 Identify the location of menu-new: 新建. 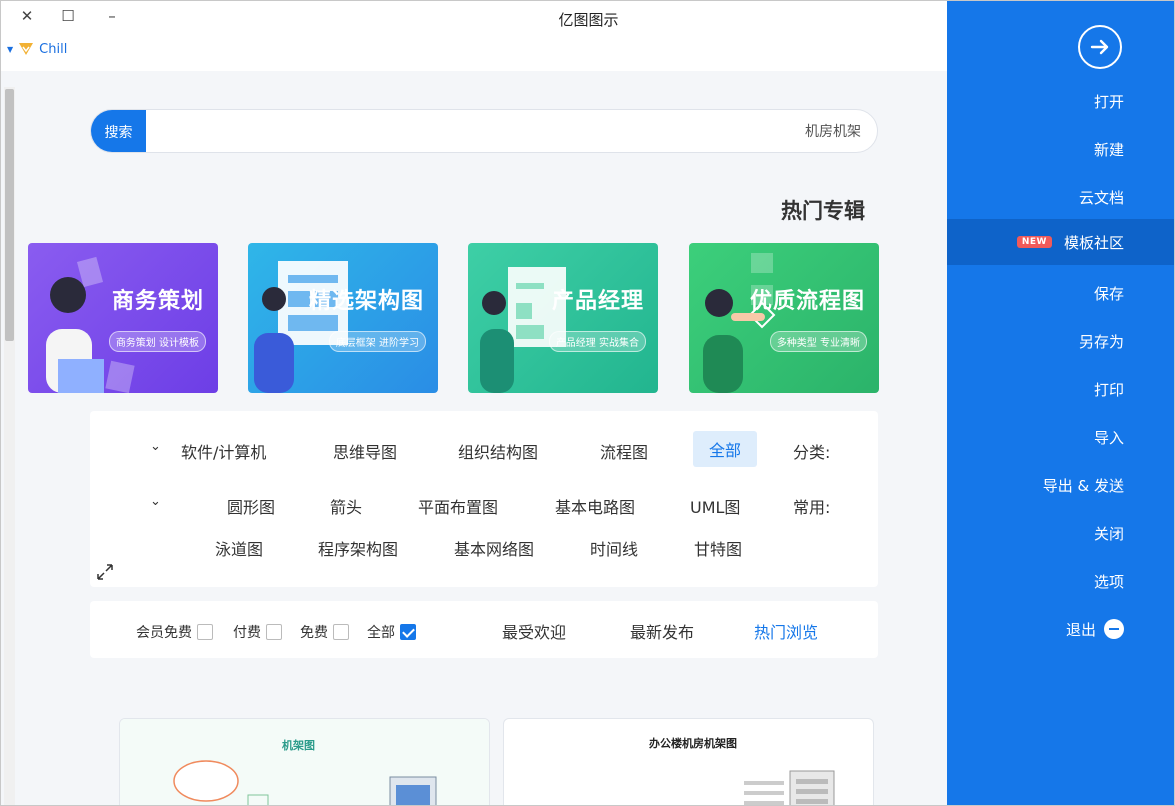
(1060, 149).